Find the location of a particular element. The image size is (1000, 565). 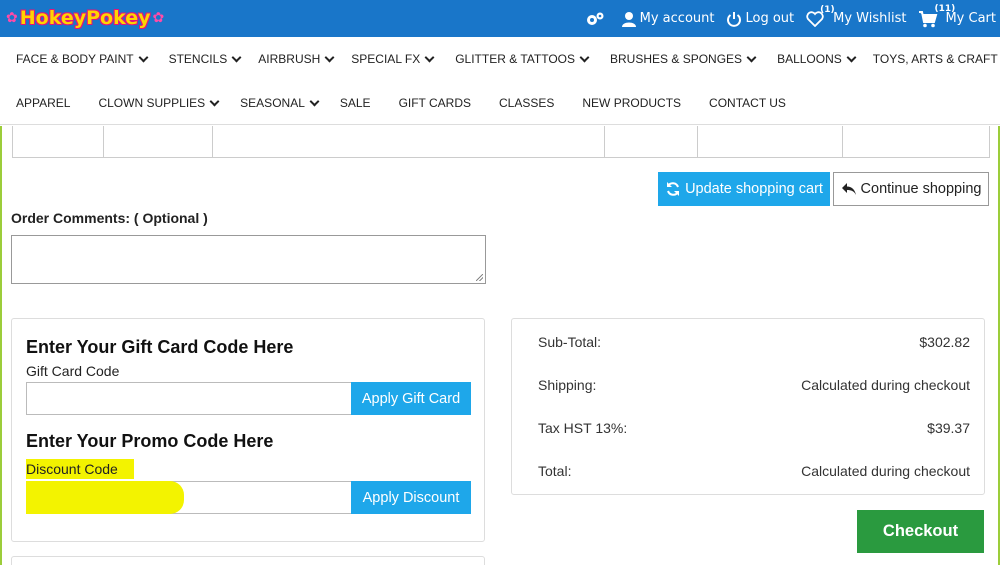

discount-code-label: Discount Code is located at coordinates (72, 469).